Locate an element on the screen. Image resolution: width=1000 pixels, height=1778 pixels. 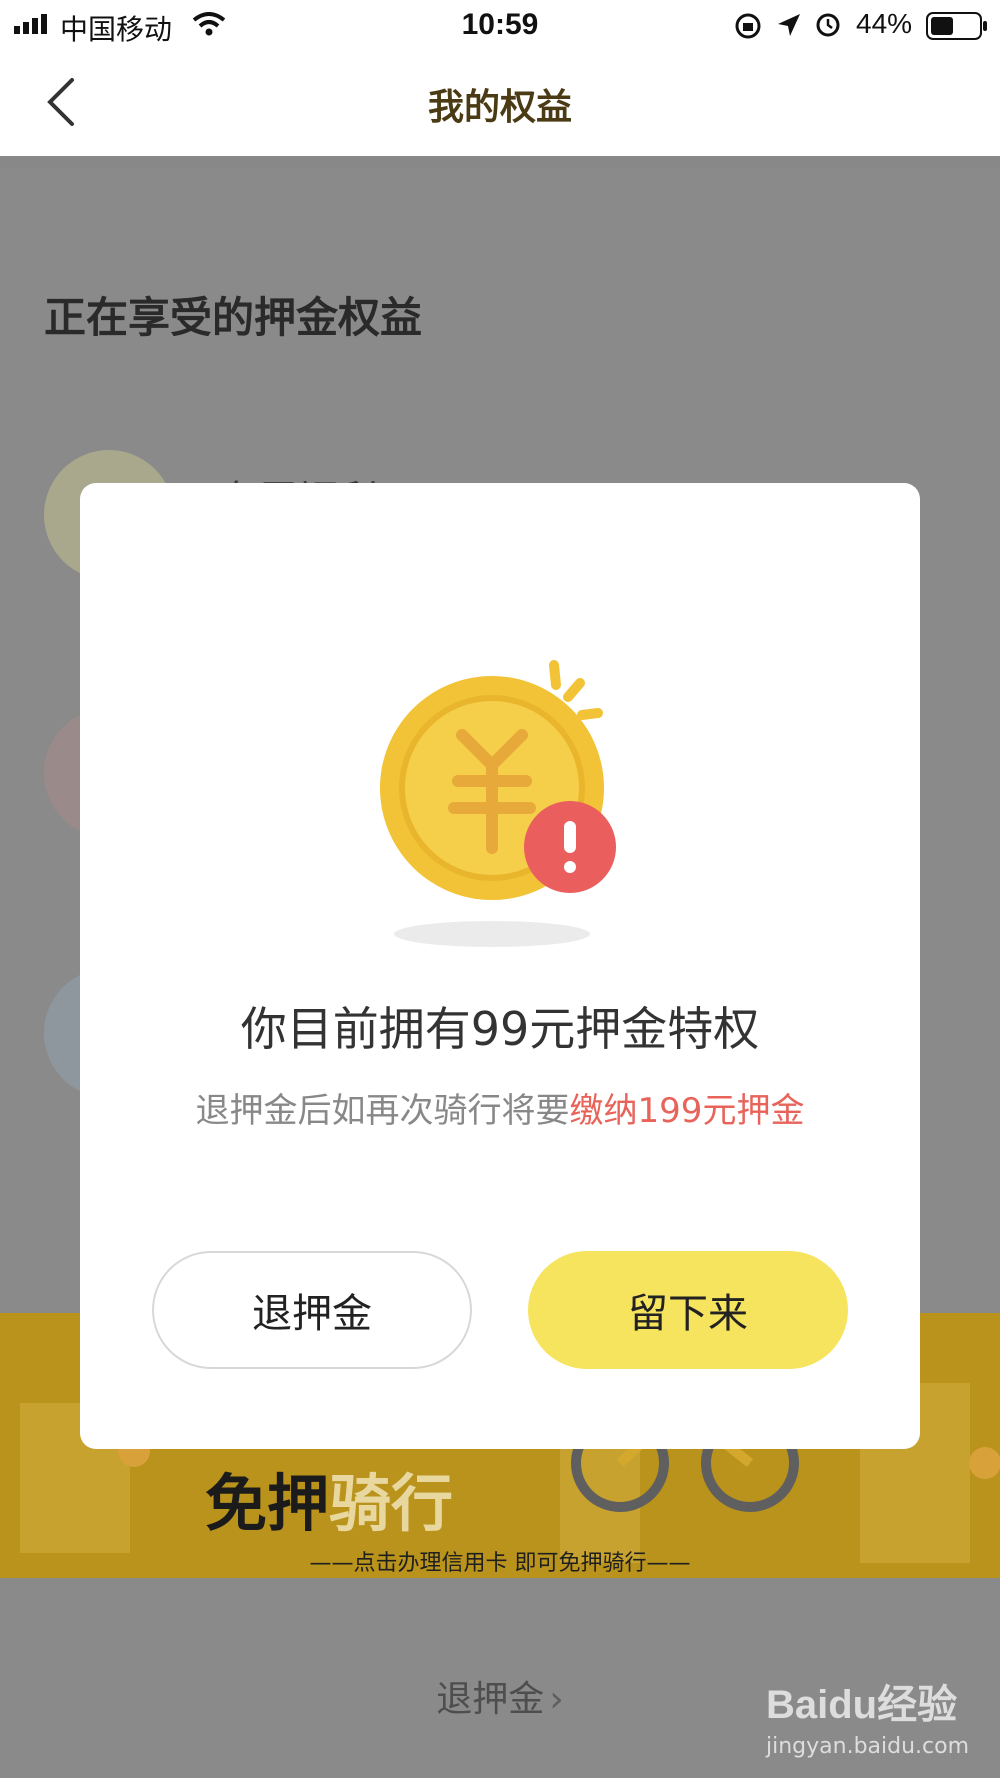
coin-warning-icon is located at coordinates (498, 780).